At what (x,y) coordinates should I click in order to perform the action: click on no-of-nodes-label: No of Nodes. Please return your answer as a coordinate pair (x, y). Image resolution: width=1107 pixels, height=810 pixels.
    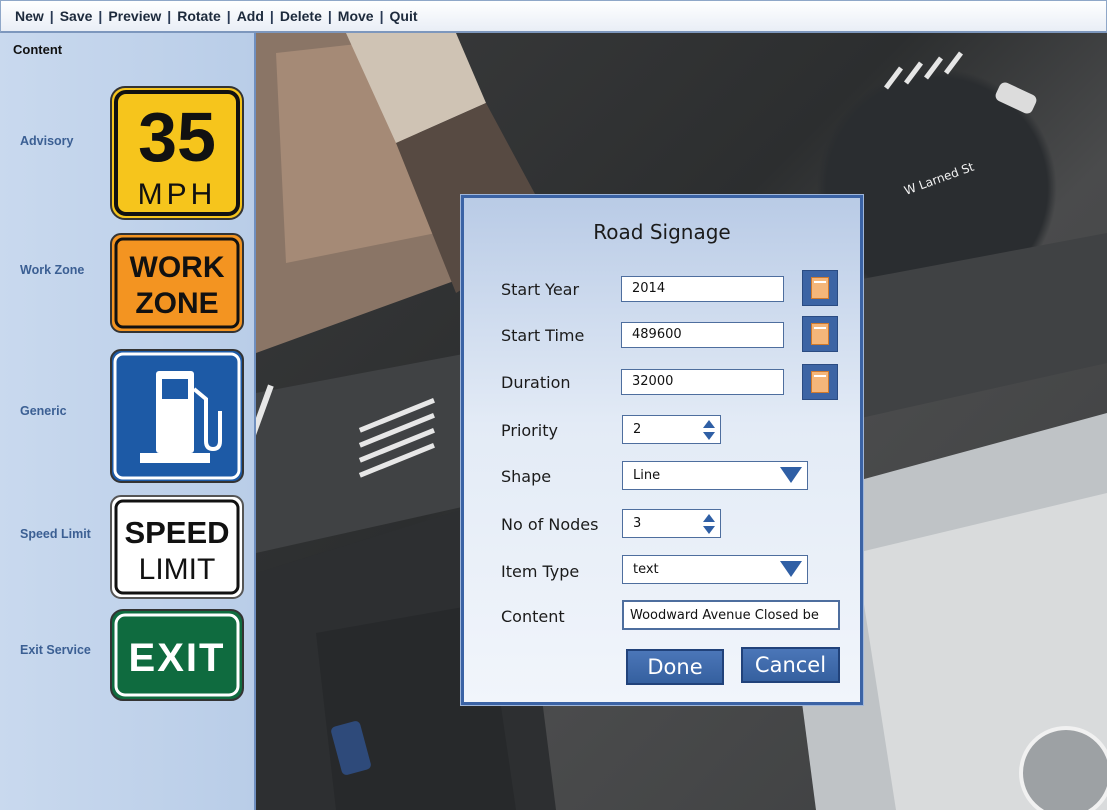
    Looking at the image, I should click on (550, 524).